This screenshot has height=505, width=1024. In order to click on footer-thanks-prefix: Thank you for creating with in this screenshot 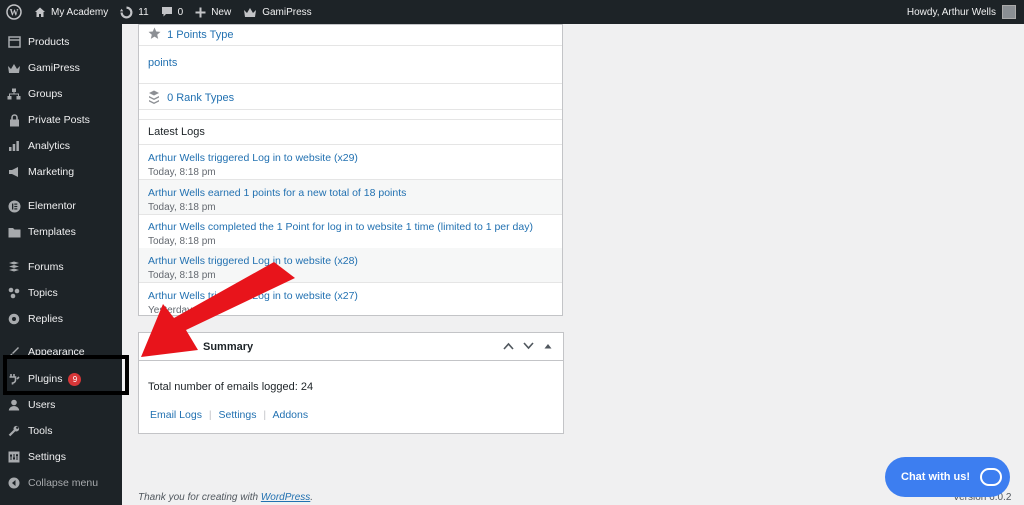, I will do `click(199, 497)`.